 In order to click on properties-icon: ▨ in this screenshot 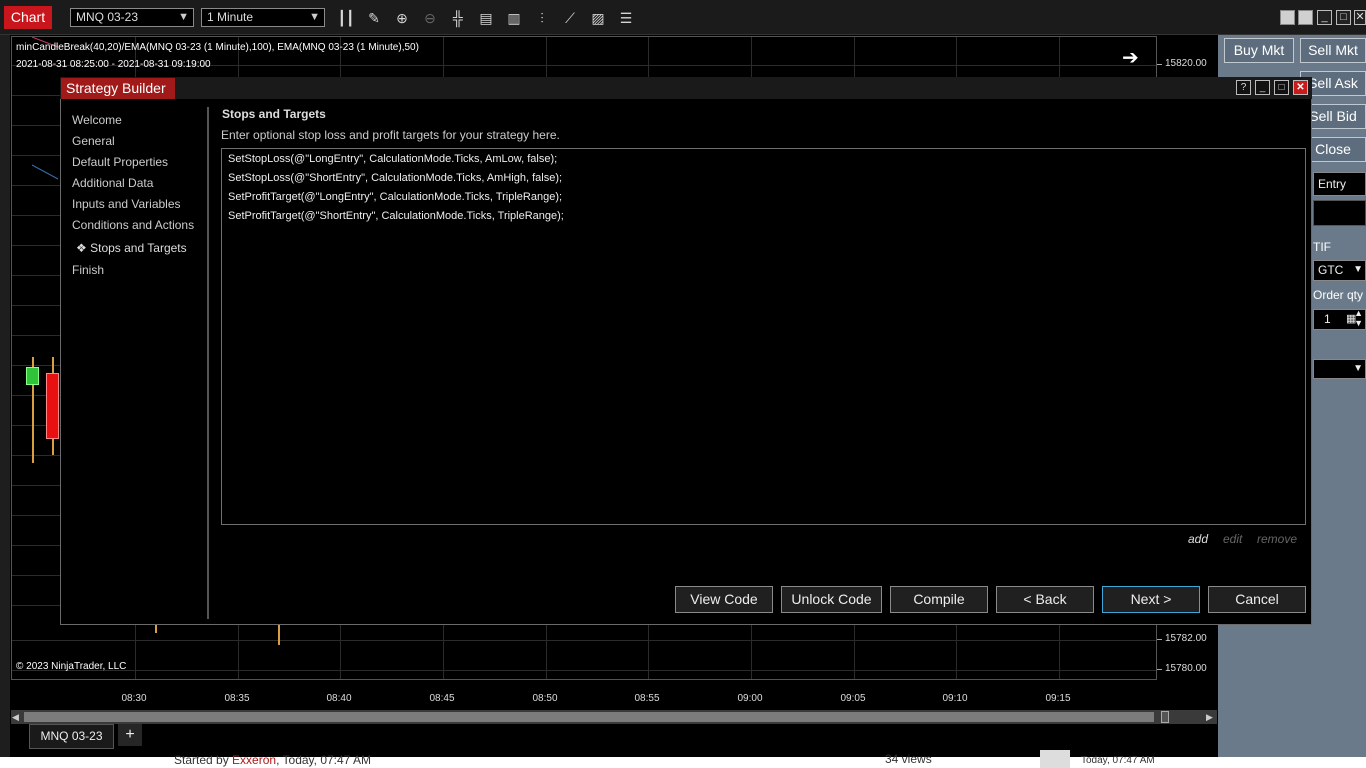, I will do `click(598, 18)`.